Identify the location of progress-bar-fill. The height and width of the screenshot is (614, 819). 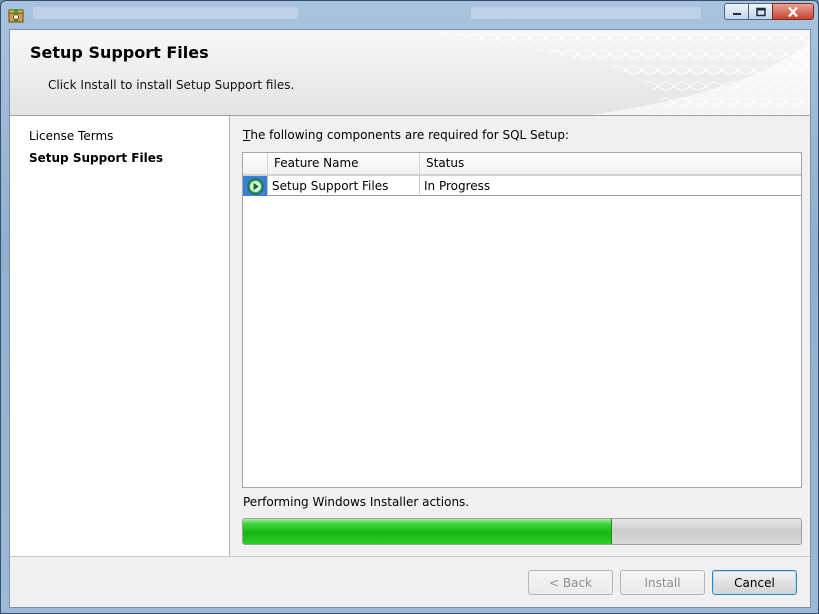
(428, 531).